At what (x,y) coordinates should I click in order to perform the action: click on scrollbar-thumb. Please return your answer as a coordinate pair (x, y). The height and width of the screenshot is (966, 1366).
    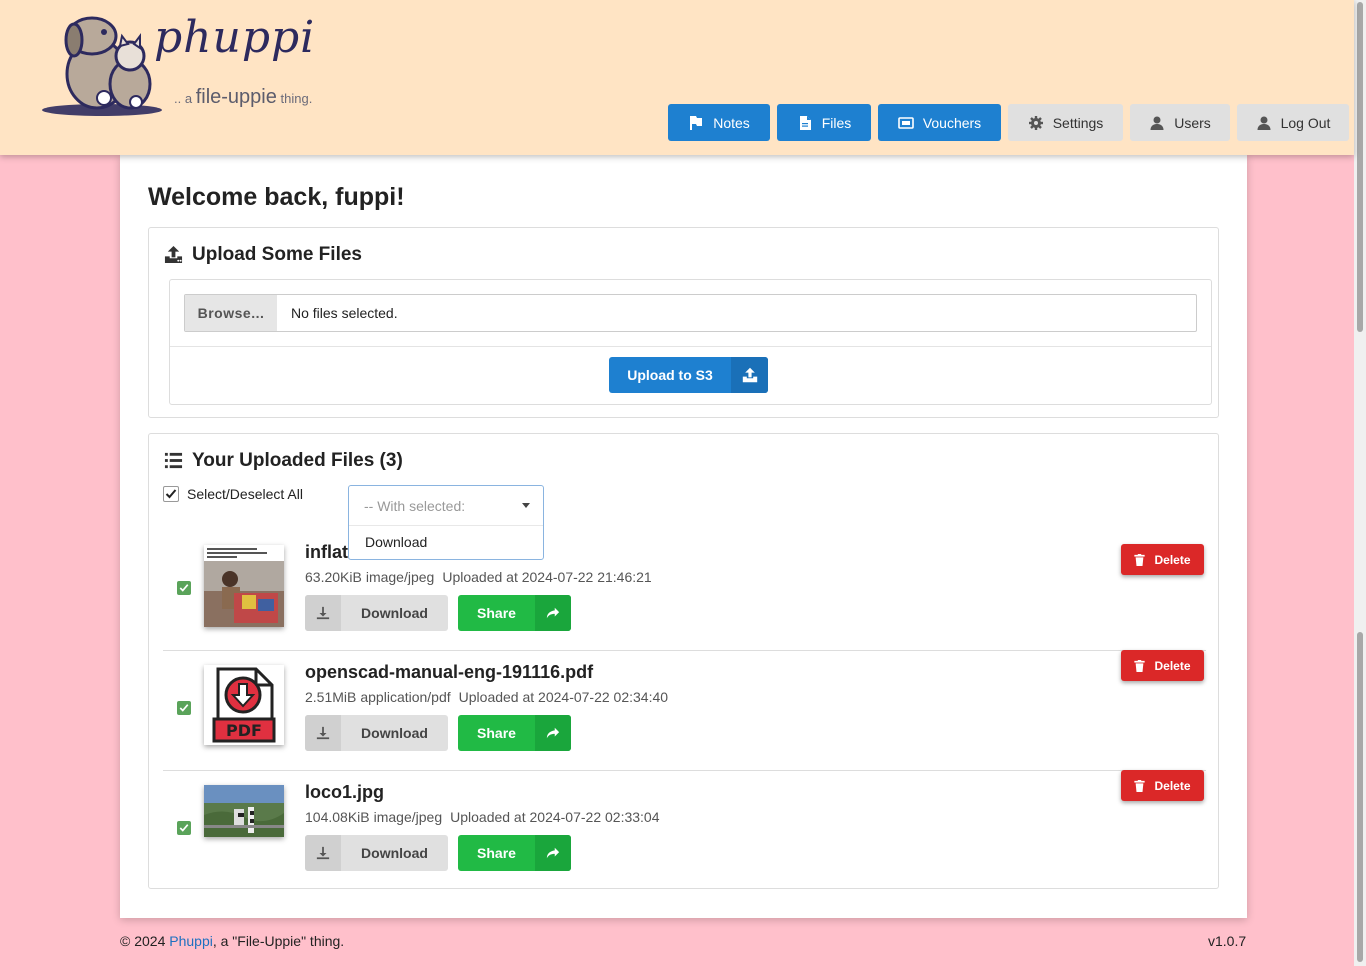
    Looking at the image, I should click on (1360, 167).